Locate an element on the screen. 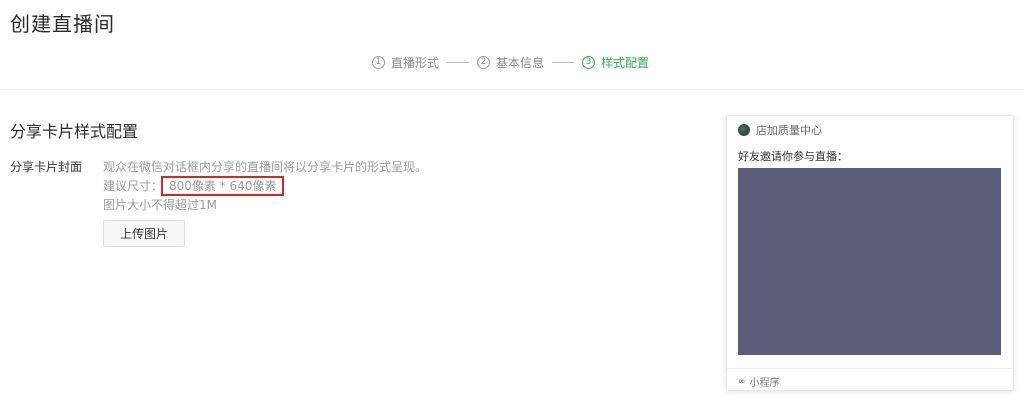 The width and height of the screenshot is (1024, 405). cover-description-text: 观众在微信对话框内分享的直播间将以分享卡片的形式呈现。 is located at coordinates (265, 167).